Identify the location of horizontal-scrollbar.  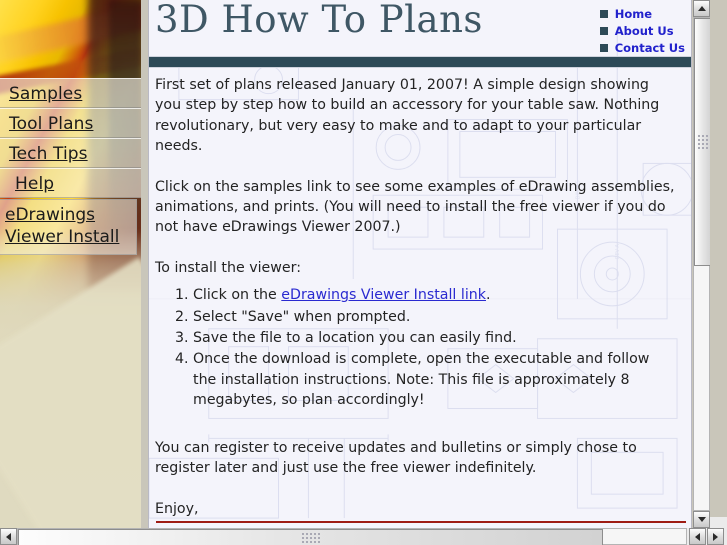
(363, 536).